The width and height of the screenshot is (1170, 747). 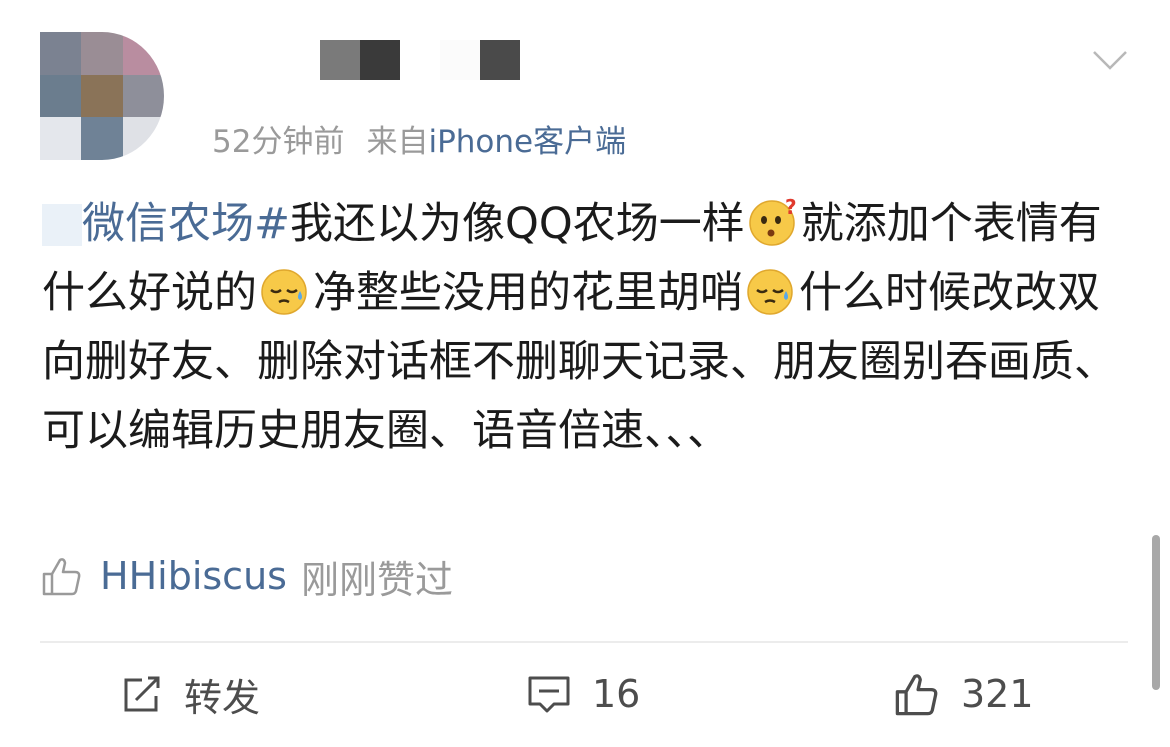 I want to click on post-meta: 52分钟前 来自iPhone客户端, so click(x=419, y=138).